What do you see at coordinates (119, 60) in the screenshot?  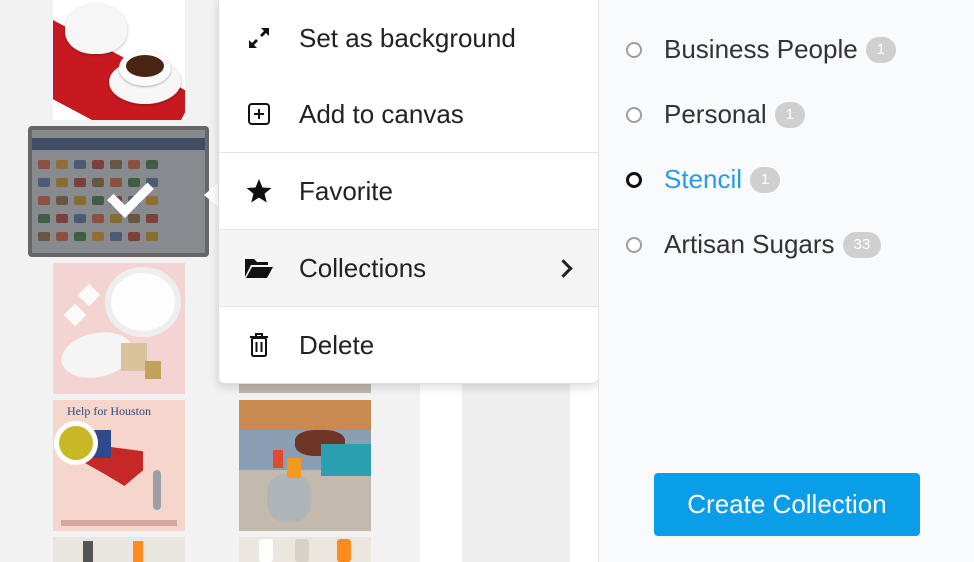 I see `thumbnail-tea-set` at bounding box center [119, 60].